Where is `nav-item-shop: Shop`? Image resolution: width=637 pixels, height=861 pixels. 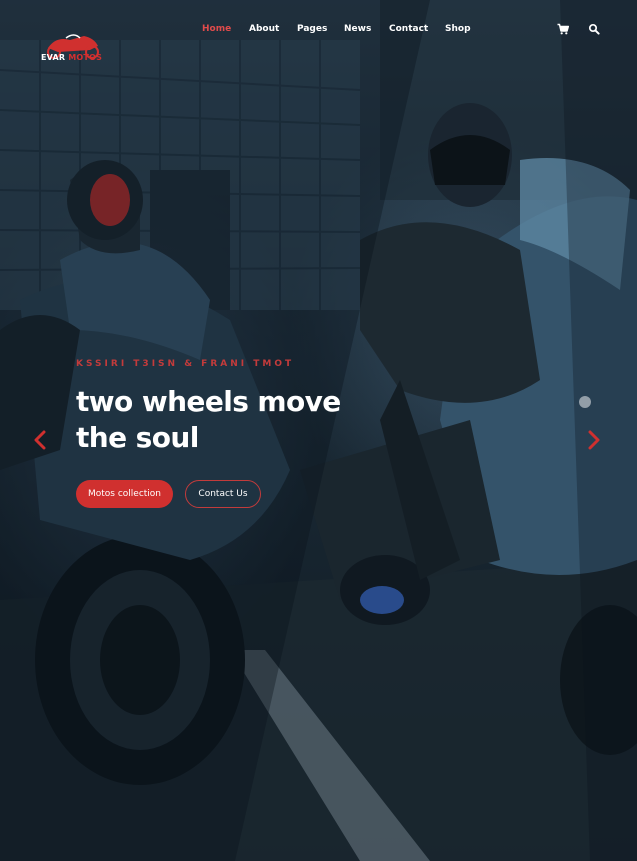
nav-item-shop: Shop is located at coordinates (458, 29).